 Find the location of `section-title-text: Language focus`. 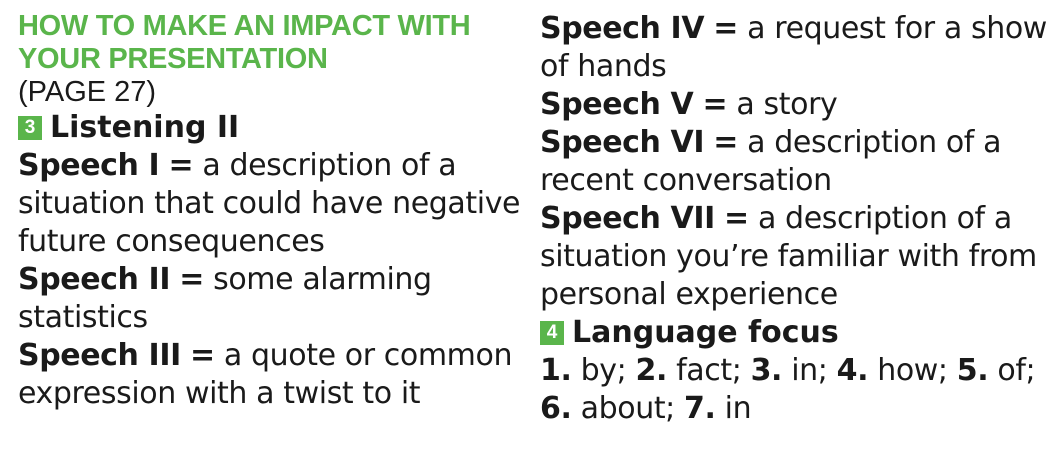

section-title-text: Language focus is located at coordinates (705, 332).